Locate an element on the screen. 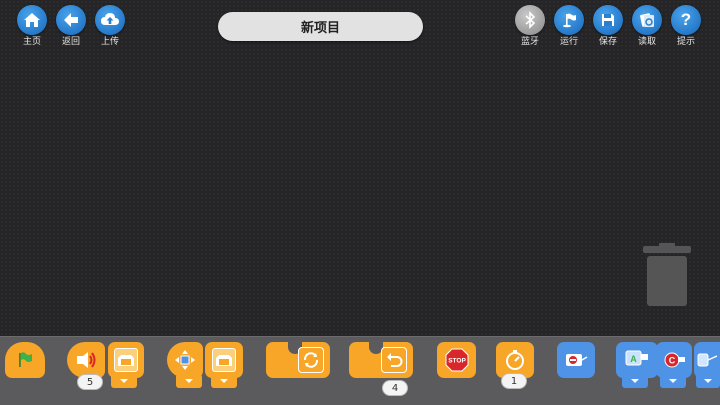 Image resolution: width=720 pixels, height=405 pixels. bluetooth-label: 蓝牙 is located at coordinates (529, 42).